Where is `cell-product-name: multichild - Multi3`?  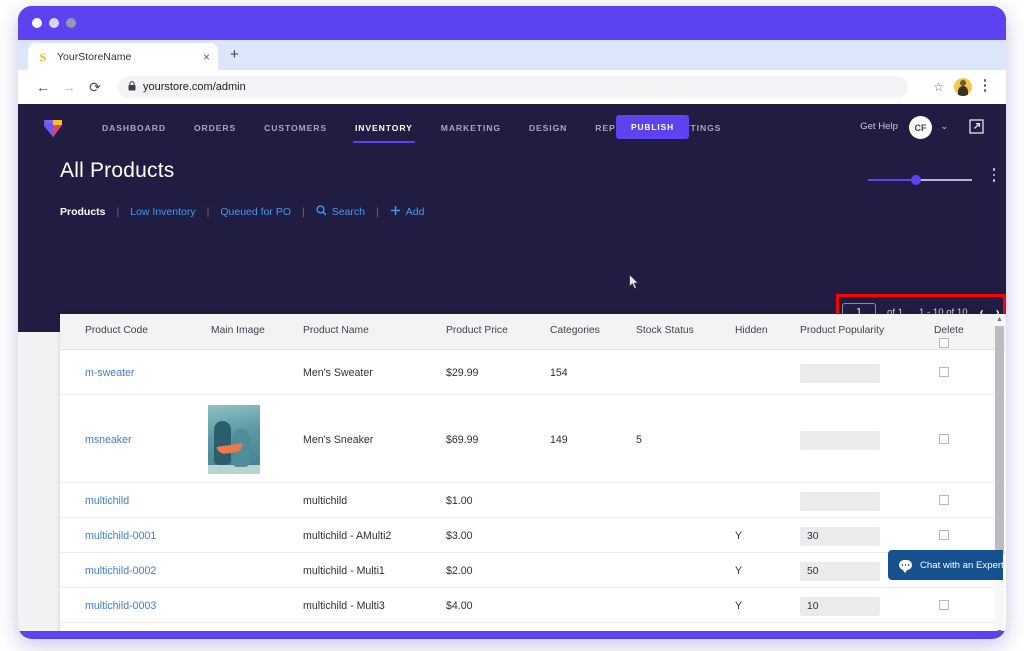
cell-product-name: multichild - Multi3 is located at coordinates (344, 606).